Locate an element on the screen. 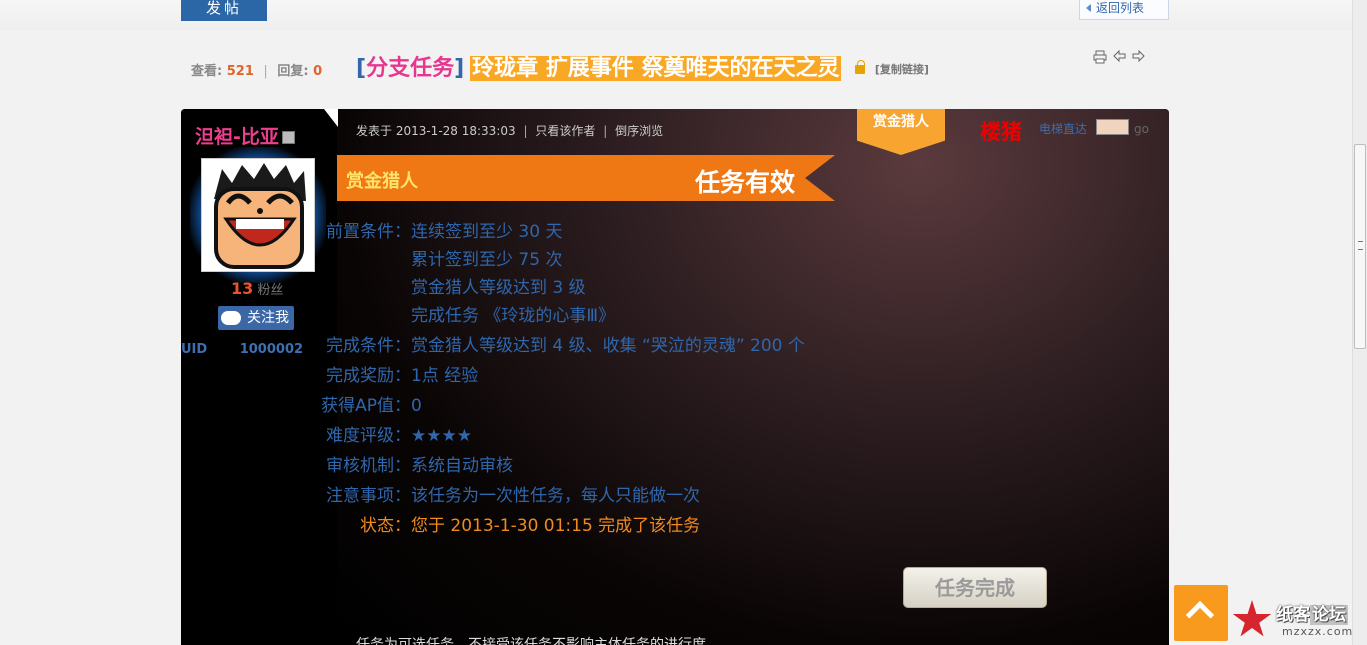  post-body-text: 任务为可选任务，不接受该任务不影响主体任务的进行度 is located at coordinates (531, 641).